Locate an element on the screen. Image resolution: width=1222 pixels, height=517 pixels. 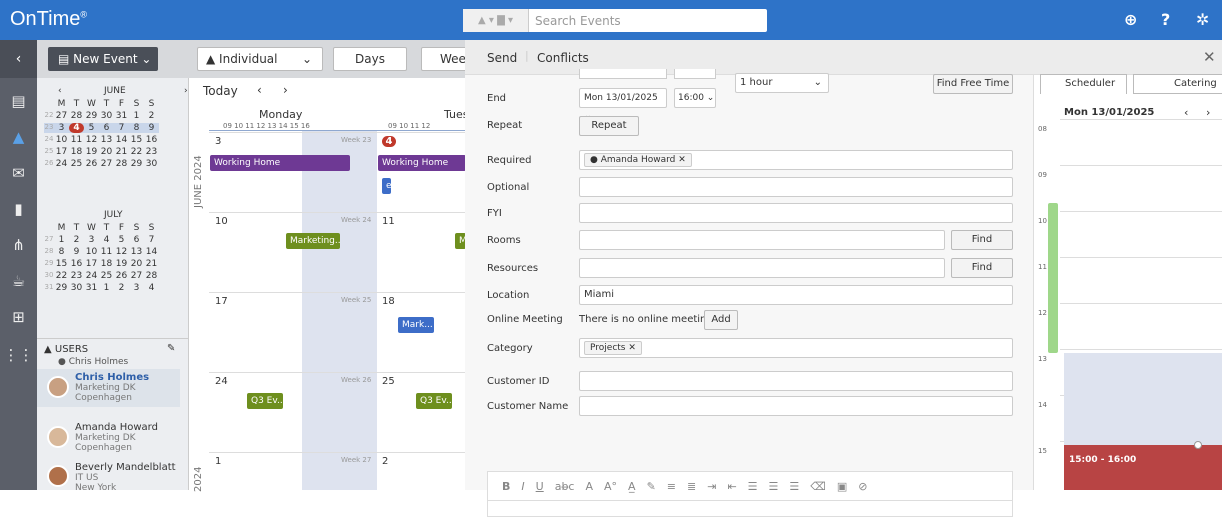
day-number: 11 is located at coordinates (388, 221).